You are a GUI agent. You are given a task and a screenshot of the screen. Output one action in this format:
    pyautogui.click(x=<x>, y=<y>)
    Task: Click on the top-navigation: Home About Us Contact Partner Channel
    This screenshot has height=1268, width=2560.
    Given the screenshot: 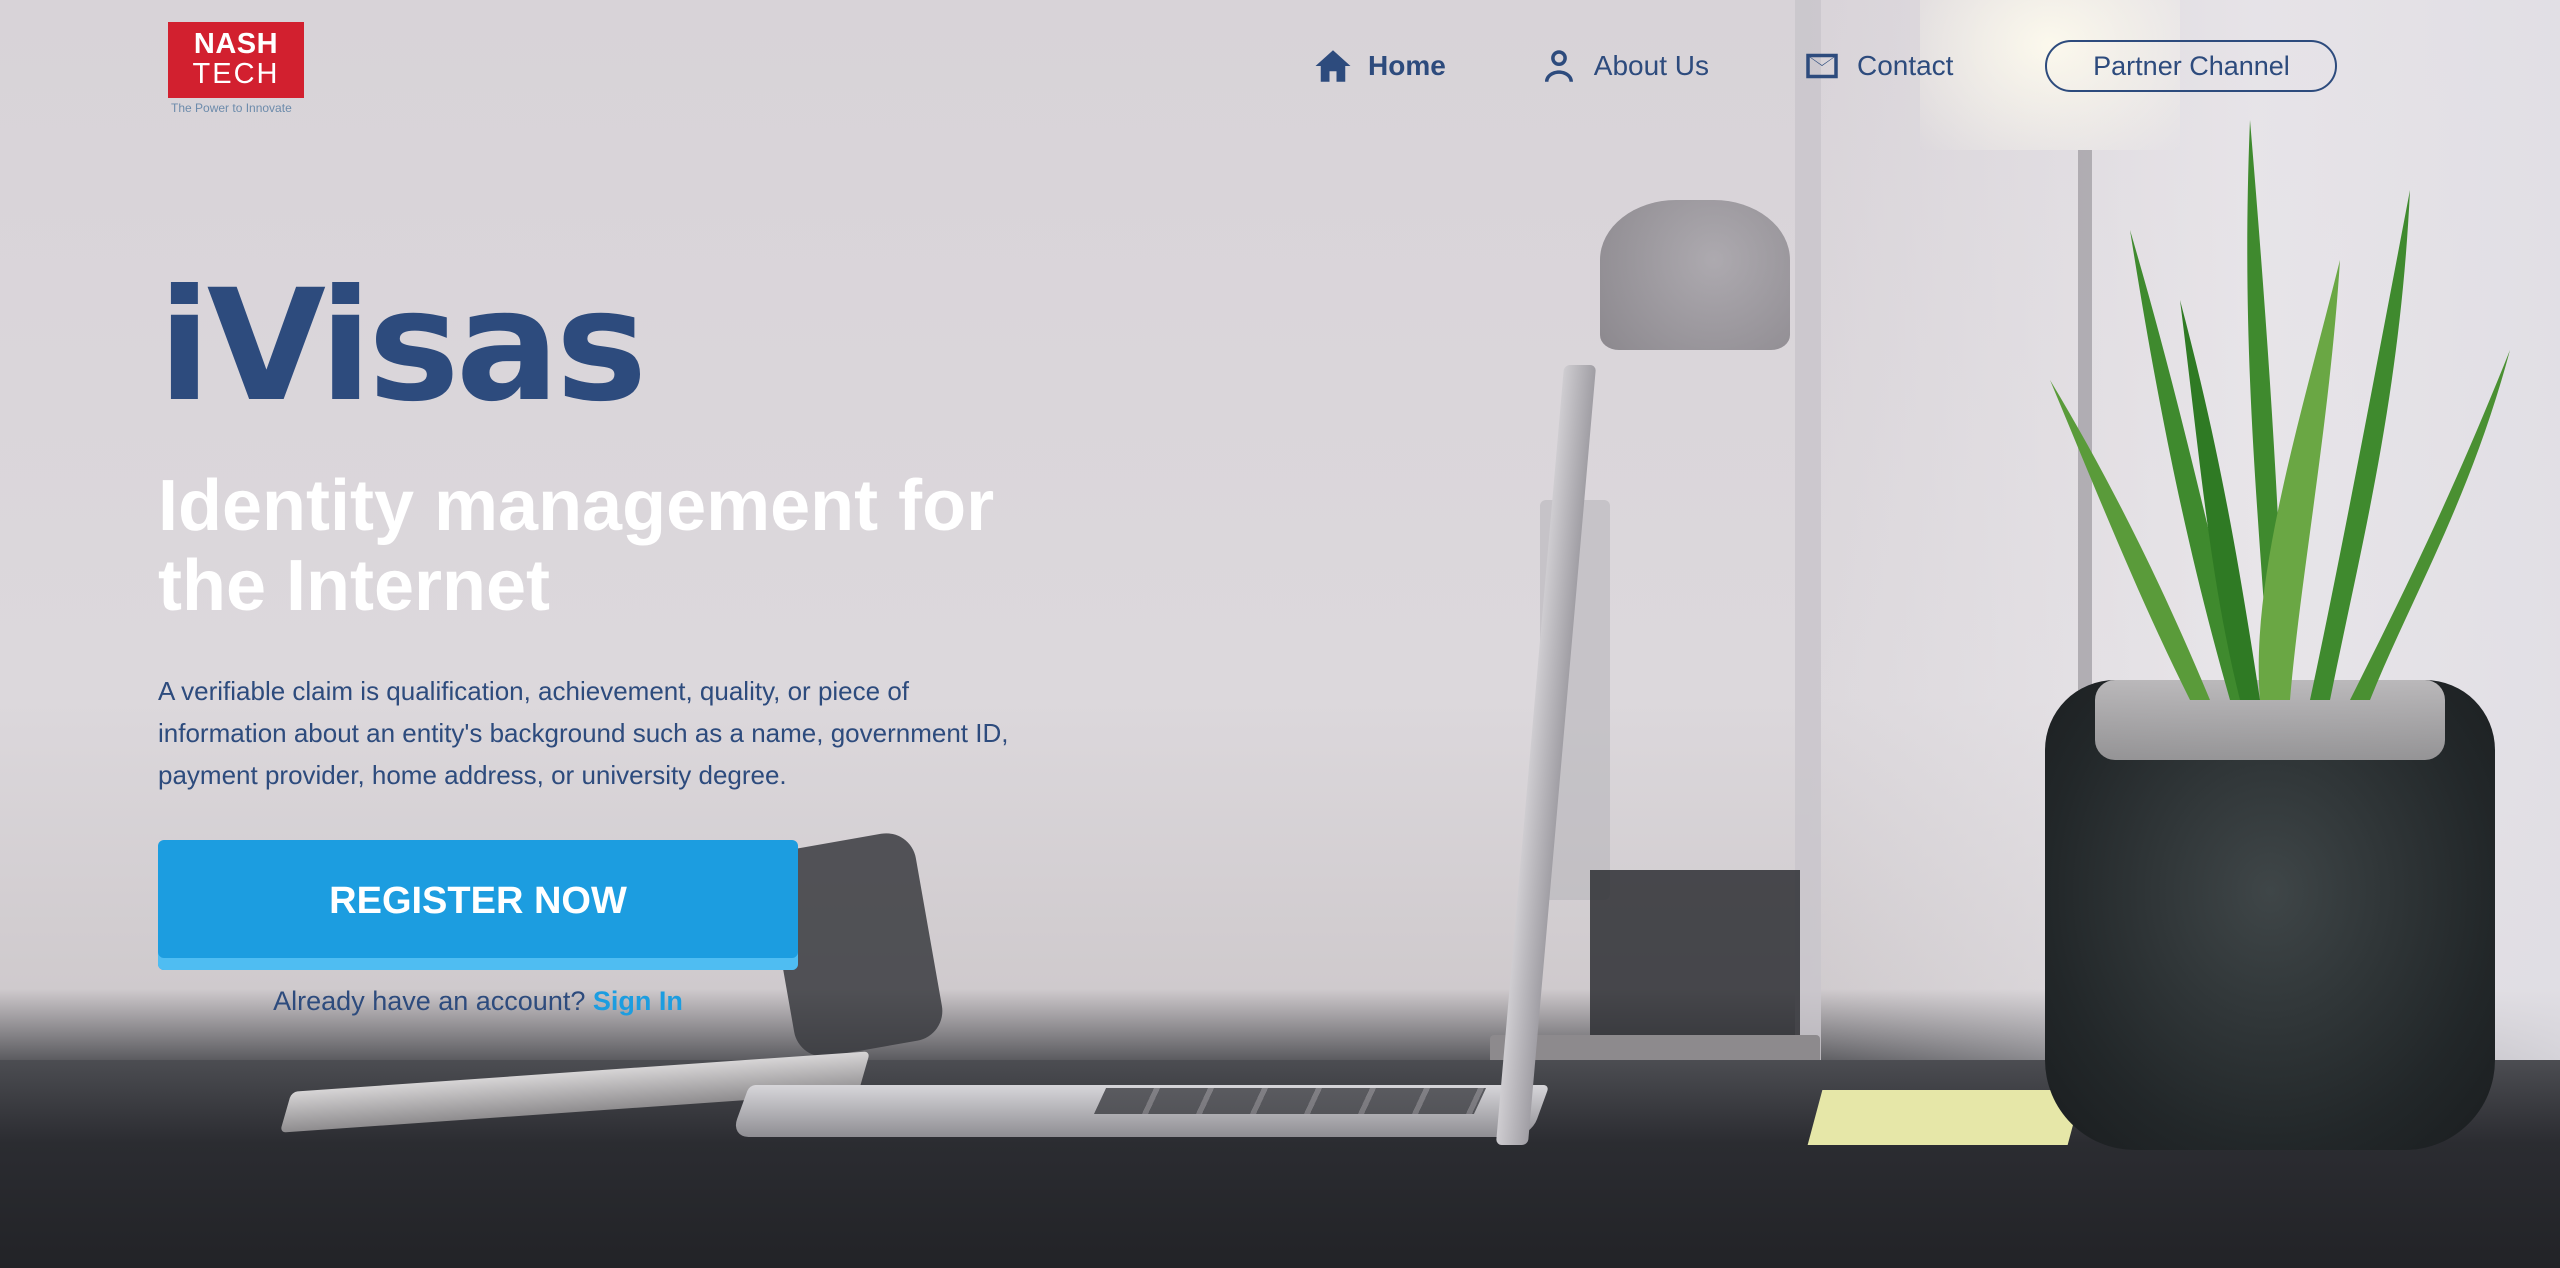 What is the action you would take?
    pyautogui.click(x=1825, y=66)
    